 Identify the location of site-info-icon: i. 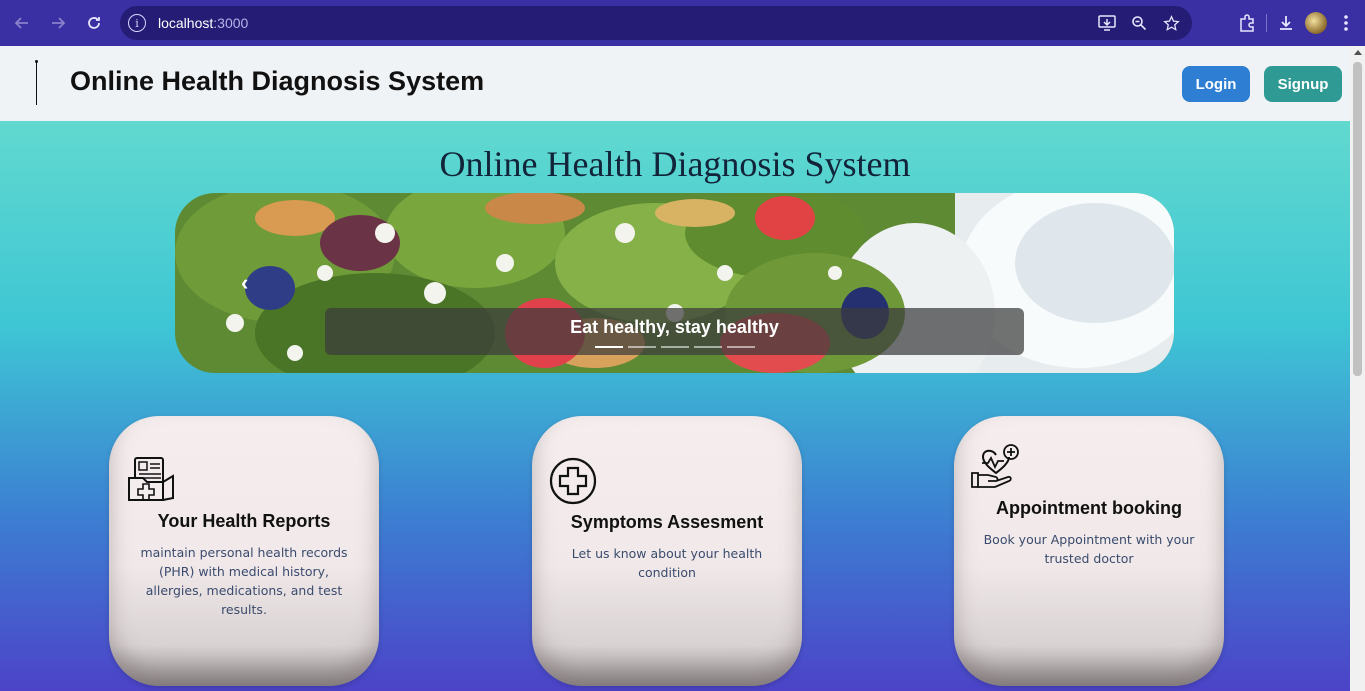
(137, 23).